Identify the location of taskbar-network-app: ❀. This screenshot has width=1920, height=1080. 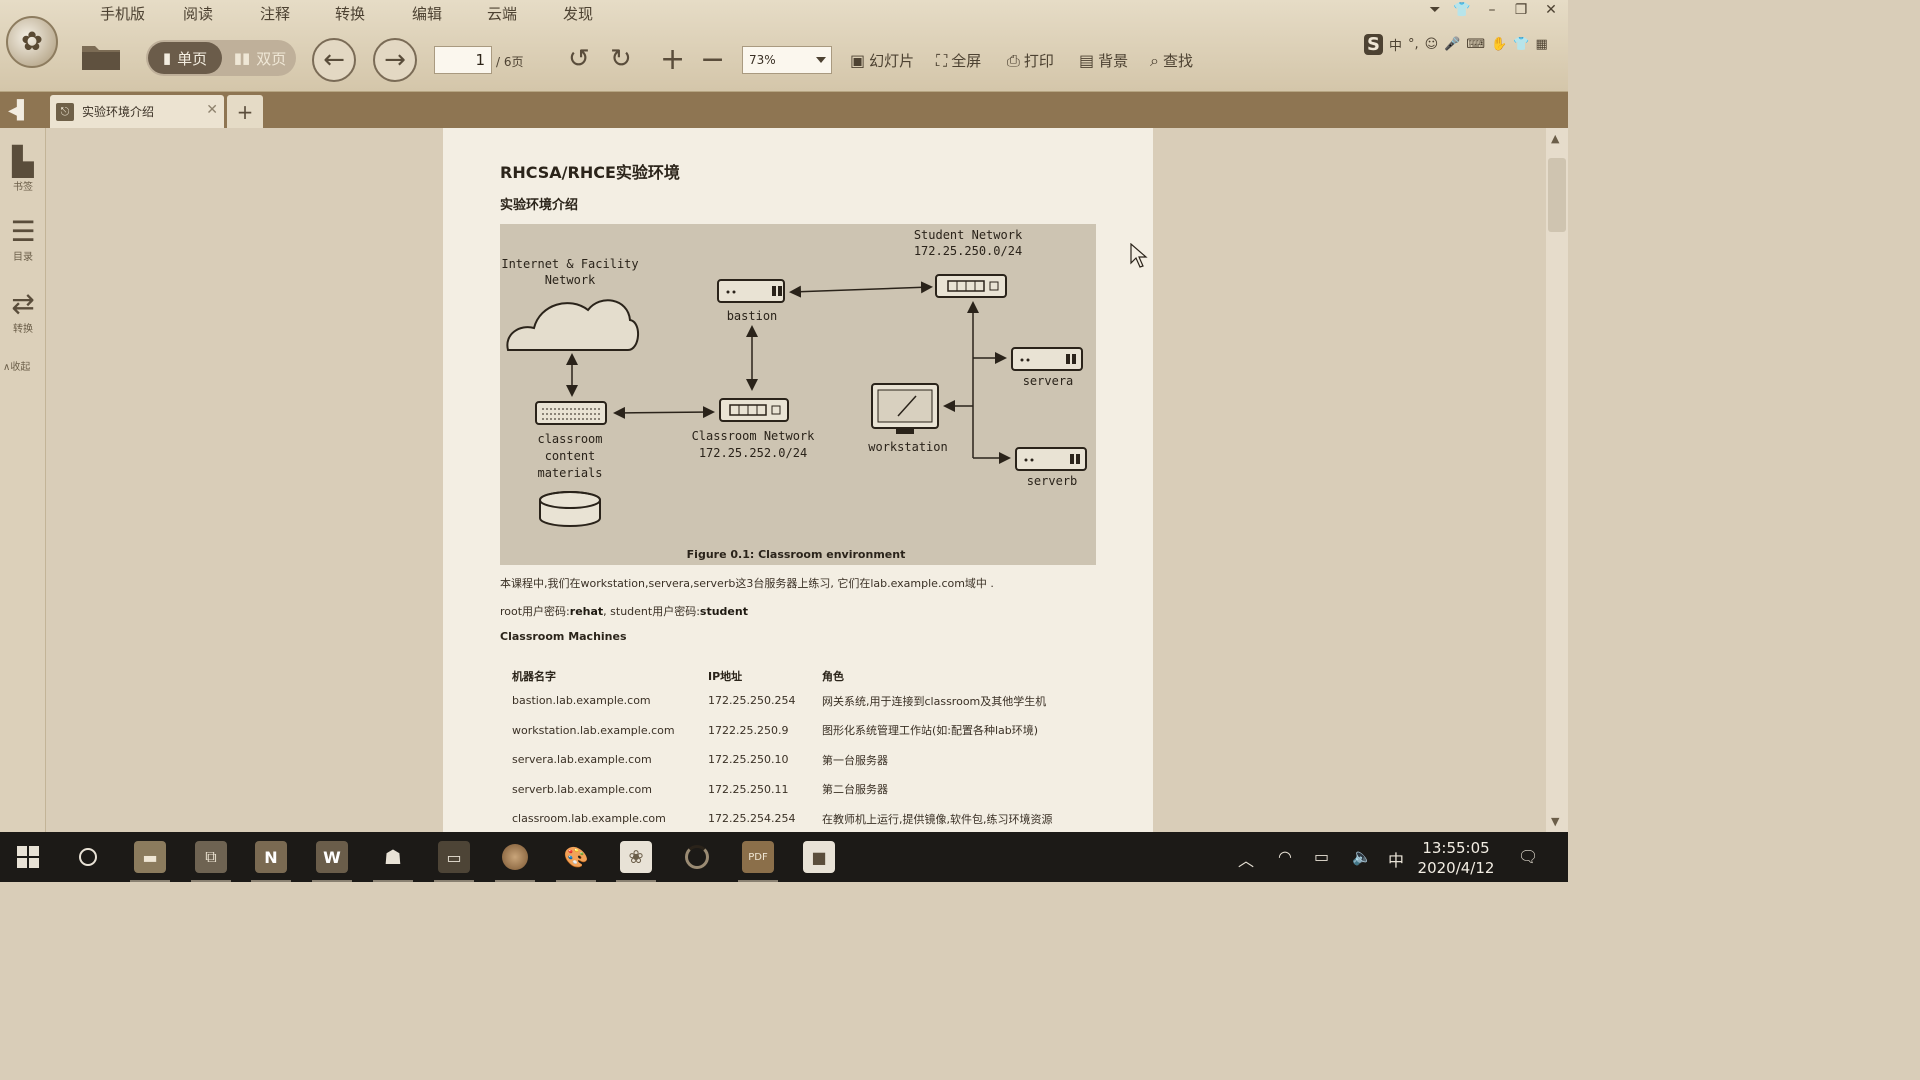
(636, 861).